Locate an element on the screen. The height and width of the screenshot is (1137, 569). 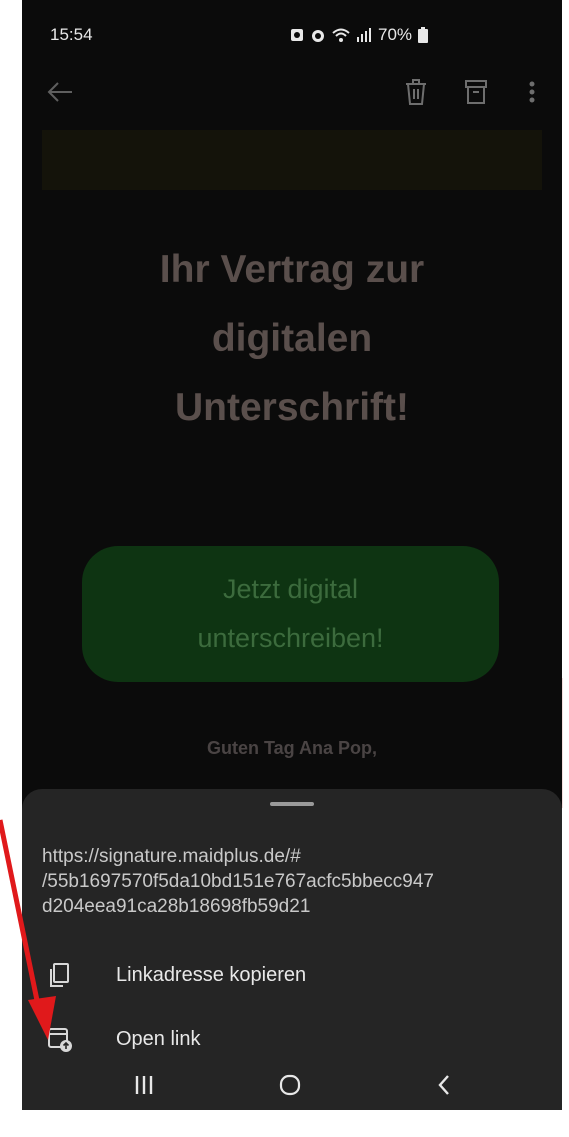
app-bar is located at coordinates (292, 96).